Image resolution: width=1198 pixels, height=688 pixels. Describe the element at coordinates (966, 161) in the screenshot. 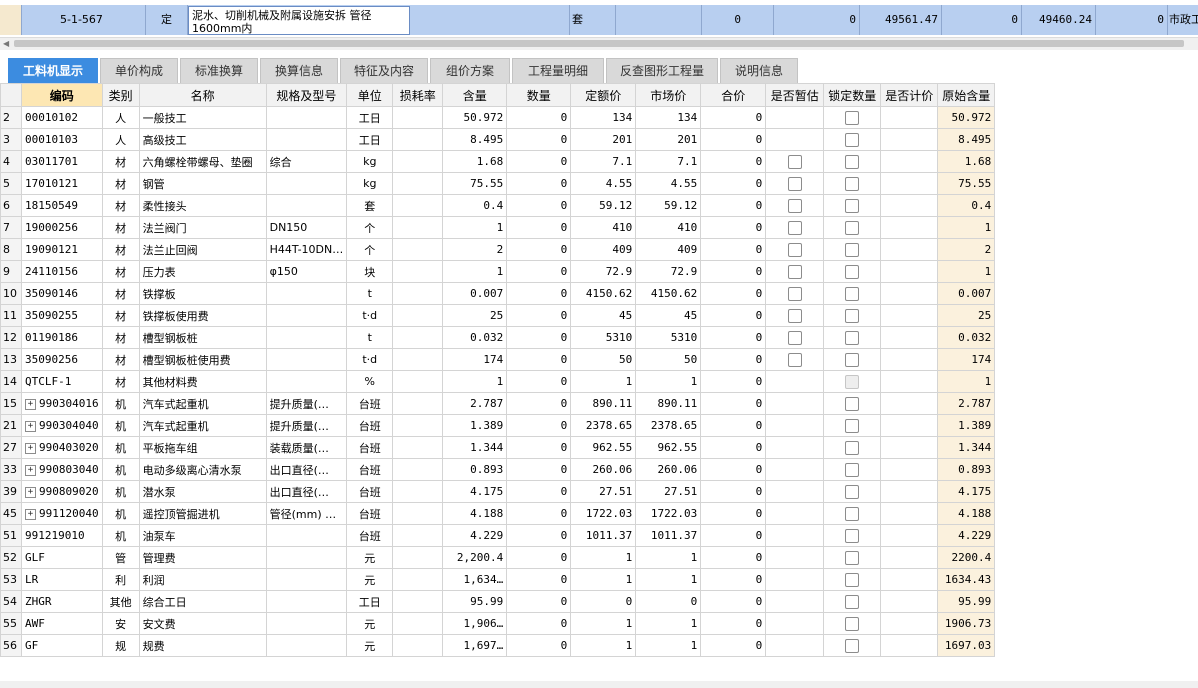

I see `cell-original-content: 1.68` at that location.